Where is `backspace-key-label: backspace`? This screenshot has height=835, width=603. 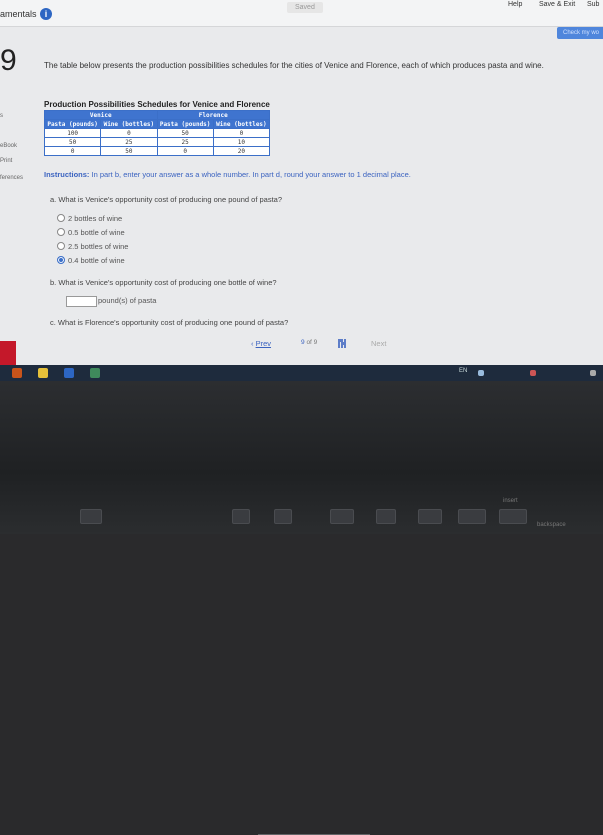 backspace-key-label: backspace is located at coordinates (551, 525).